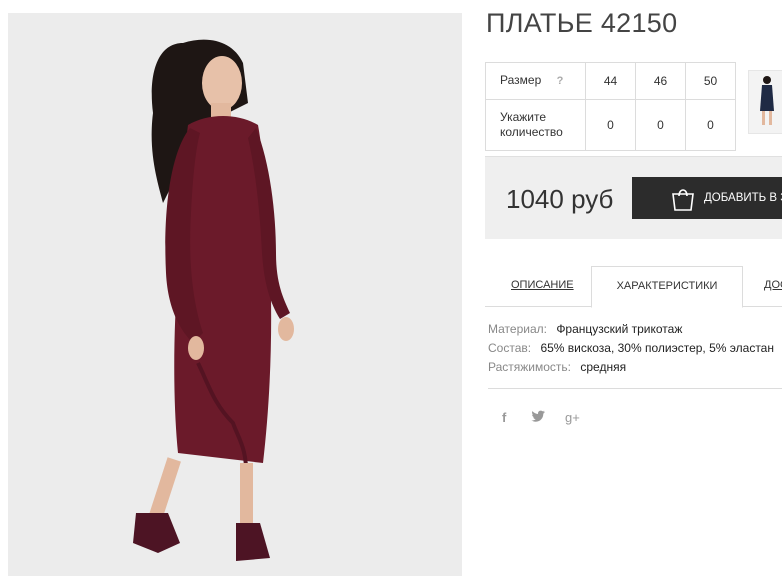 This screenshot has height=576, width=782. What do you see at coordinates (530, 367) in the screenshot?
I see `spec-key: Растяжимость:` at bounding box center [530, 367].